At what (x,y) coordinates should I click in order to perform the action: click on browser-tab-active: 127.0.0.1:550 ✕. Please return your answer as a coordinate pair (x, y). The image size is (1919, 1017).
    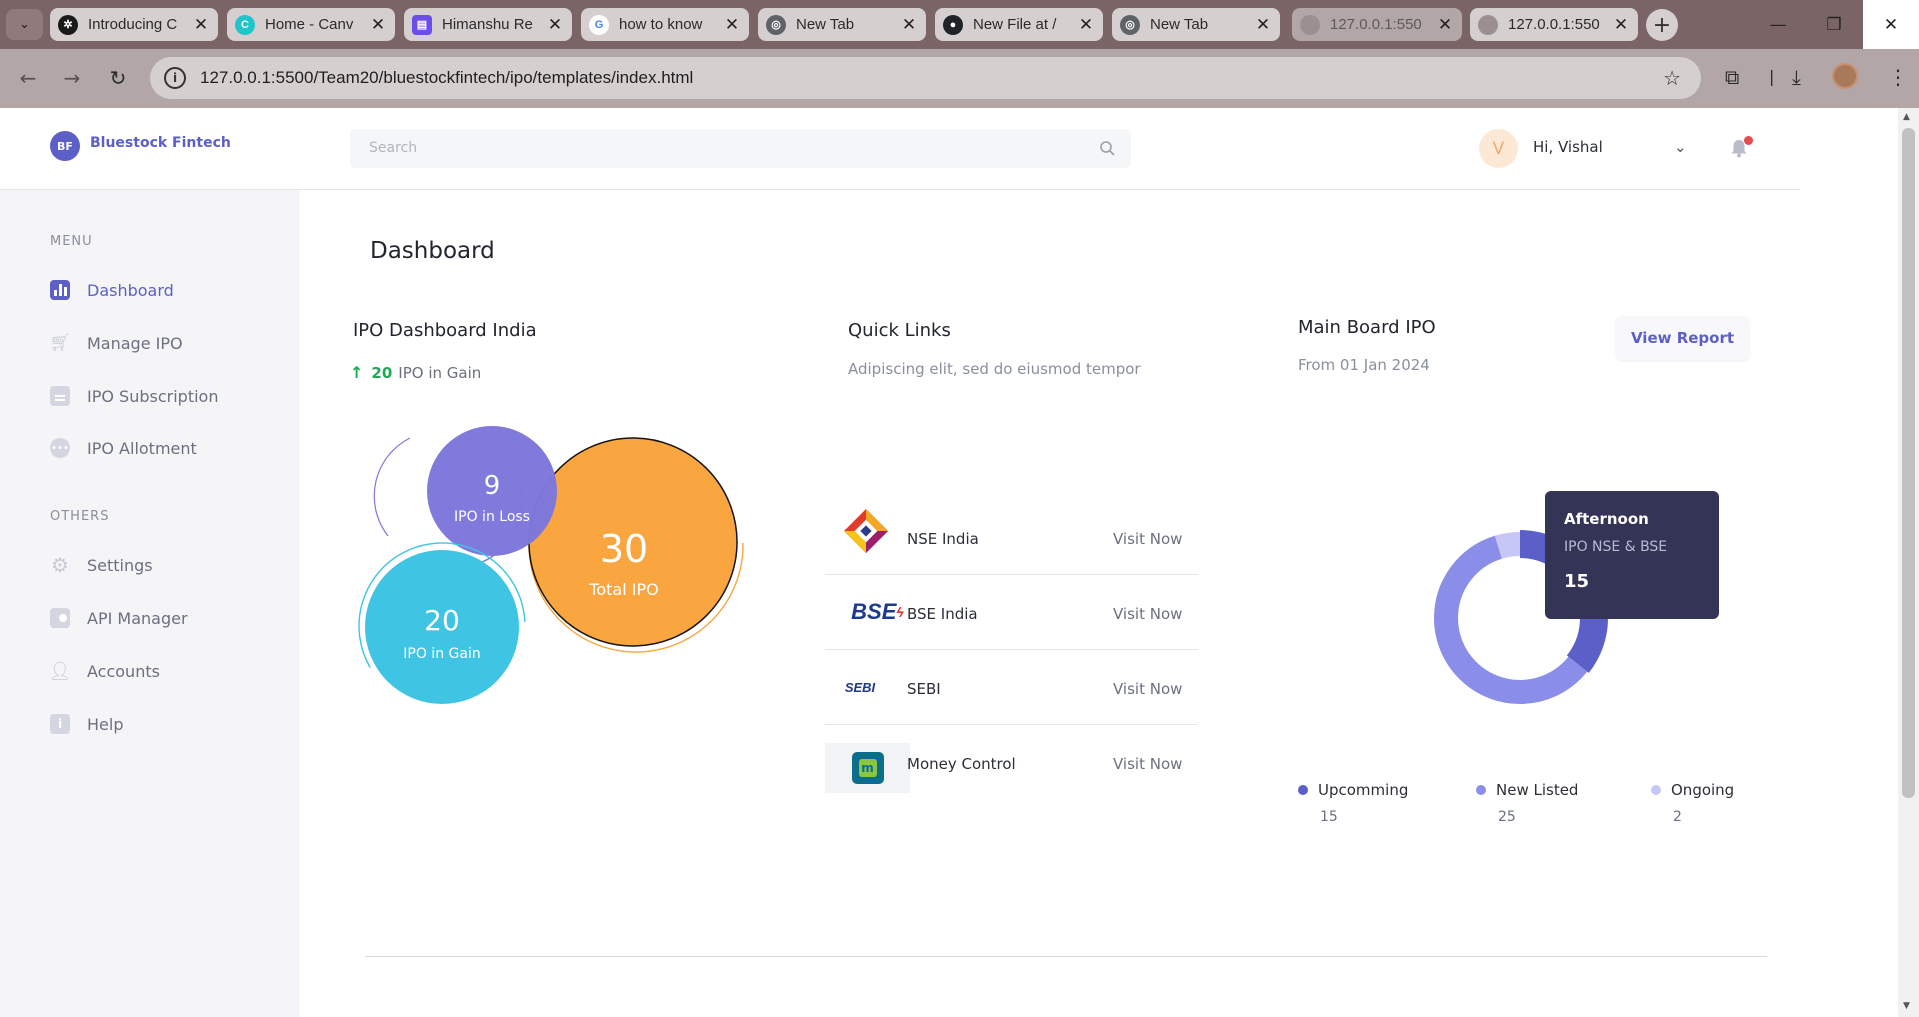
    Looking at the image, I should click on (1377, 24).